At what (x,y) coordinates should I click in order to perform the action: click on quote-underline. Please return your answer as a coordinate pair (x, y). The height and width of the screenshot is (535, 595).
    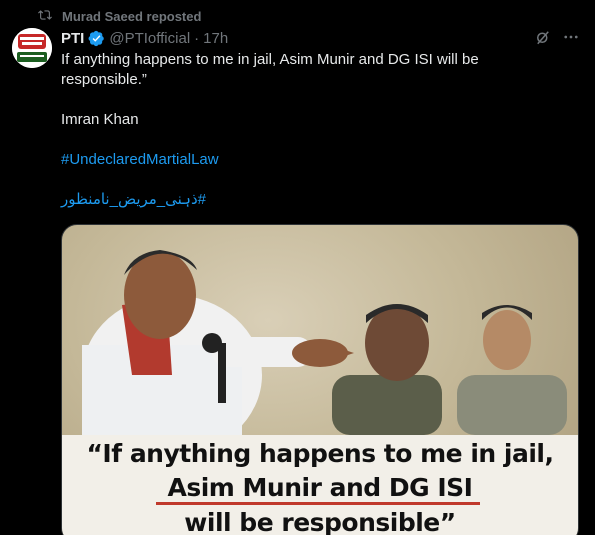
    Looking at the image, I should click on (318, 503).